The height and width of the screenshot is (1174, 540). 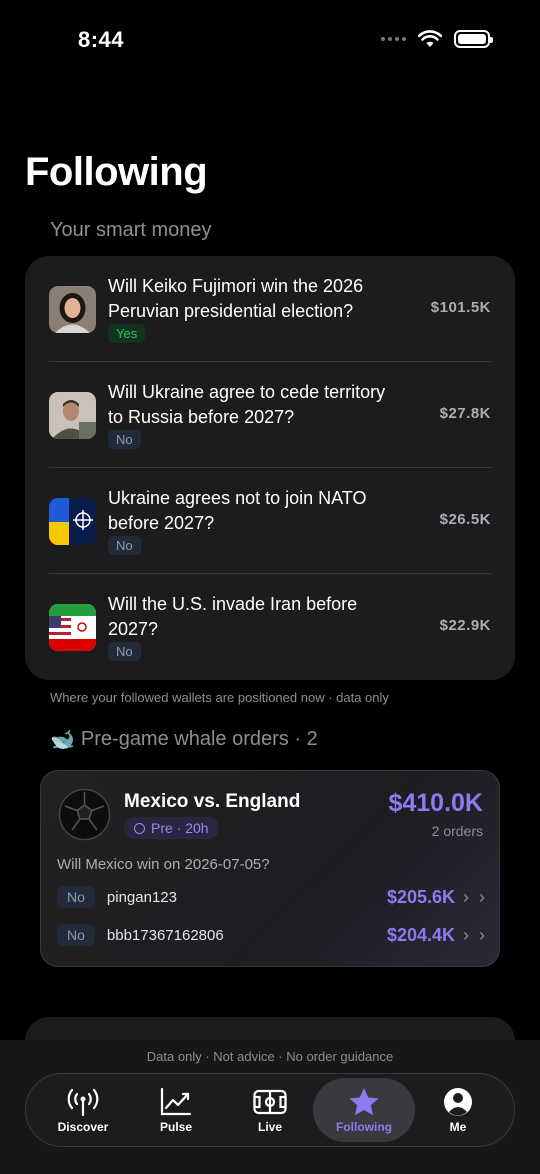 What do you see at coordinates (72, 521) in the screenshot?
I see `ukraine-nato-flag-icon` at bounding box center [72, 521].